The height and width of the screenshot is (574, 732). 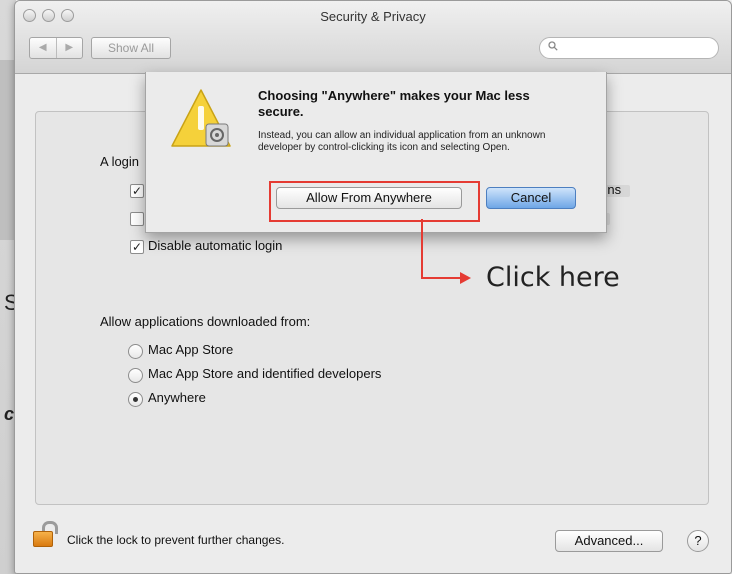 I want to click on show-message-checkbox, so click(x=137, y=219).